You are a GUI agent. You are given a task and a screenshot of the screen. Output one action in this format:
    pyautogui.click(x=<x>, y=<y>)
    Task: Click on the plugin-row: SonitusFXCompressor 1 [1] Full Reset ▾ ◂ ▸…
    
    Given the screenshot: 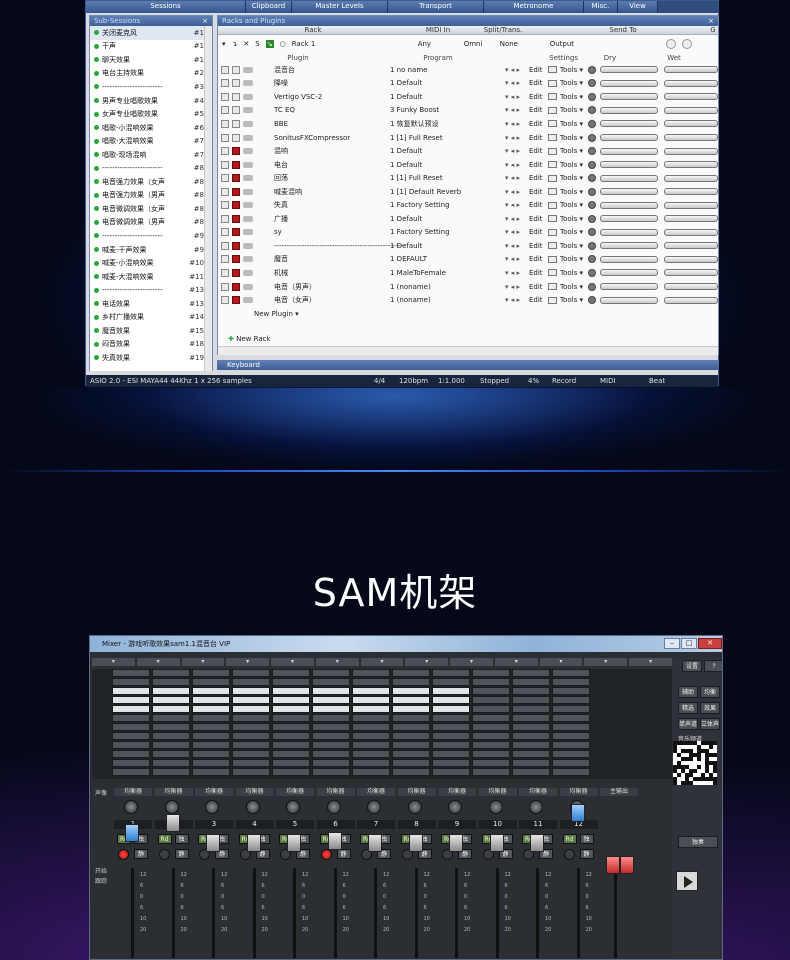 What is the action you would take?
    pyautogui.click(x=468, y=138)
    